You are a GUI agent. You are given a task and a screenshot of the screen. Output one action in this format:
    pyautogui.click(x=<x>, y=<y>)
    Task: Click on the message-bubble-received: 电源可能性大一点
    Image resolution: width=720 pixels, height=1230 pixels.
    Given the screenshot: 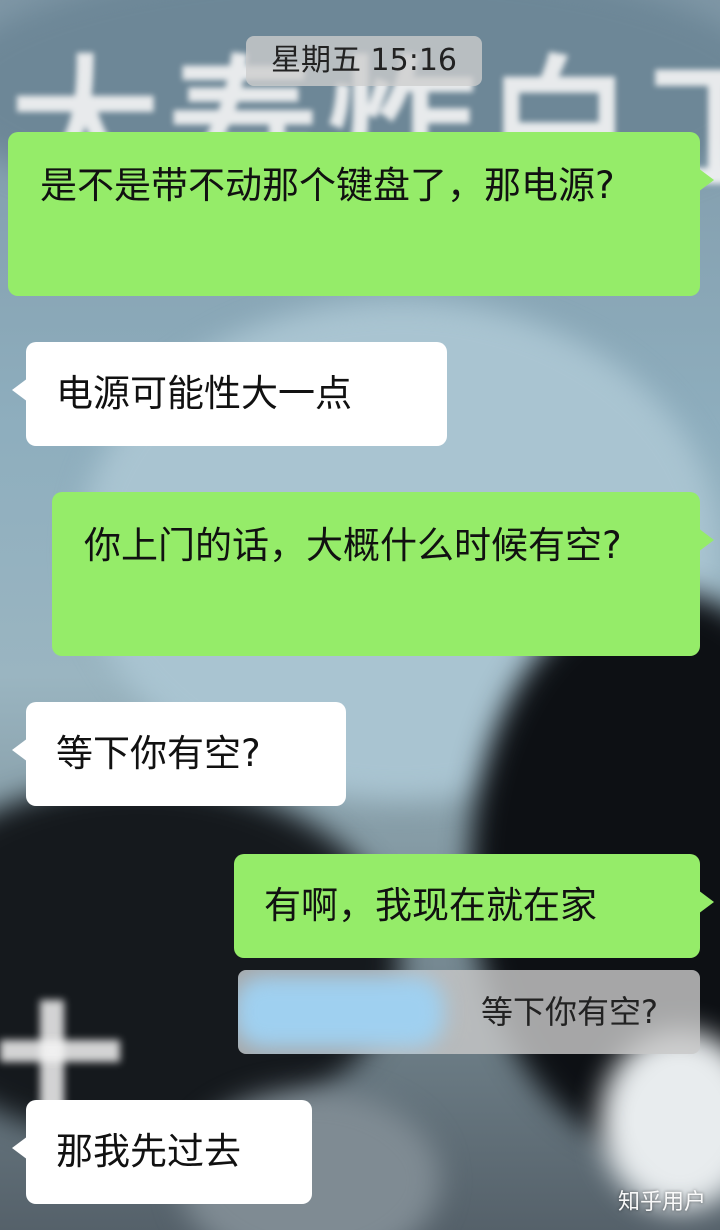 What is the action you would take?
    pyautogui.click(x=229, y=394)
    